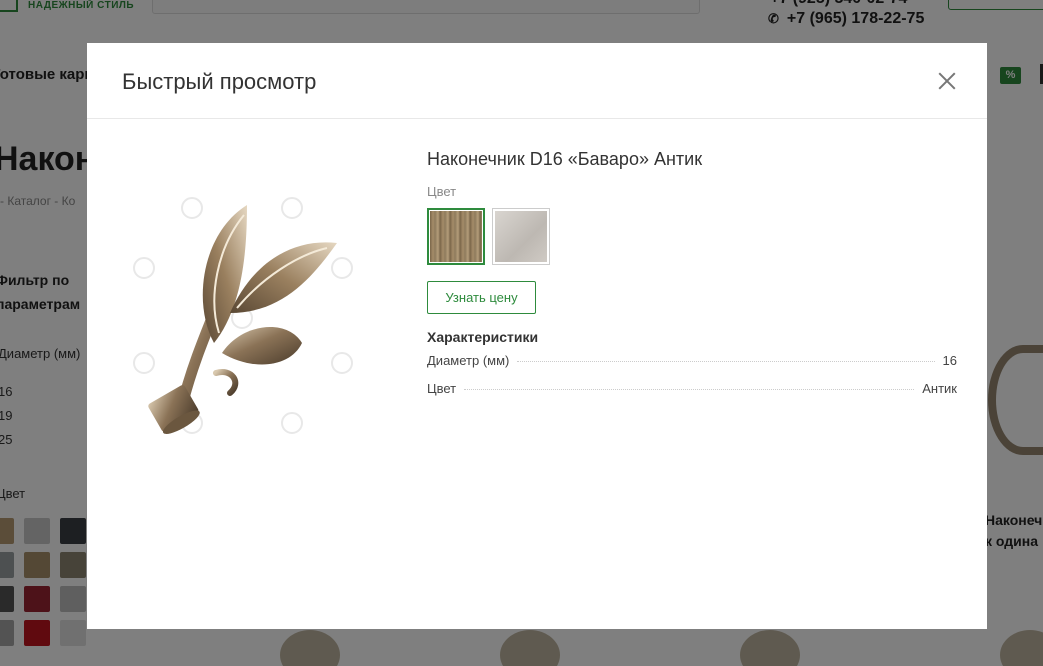  What do you see at coordinates (537, 81) in the screenshot?
I see `modal-header: Быстрый просмотр` at bounding box center [537, 81].